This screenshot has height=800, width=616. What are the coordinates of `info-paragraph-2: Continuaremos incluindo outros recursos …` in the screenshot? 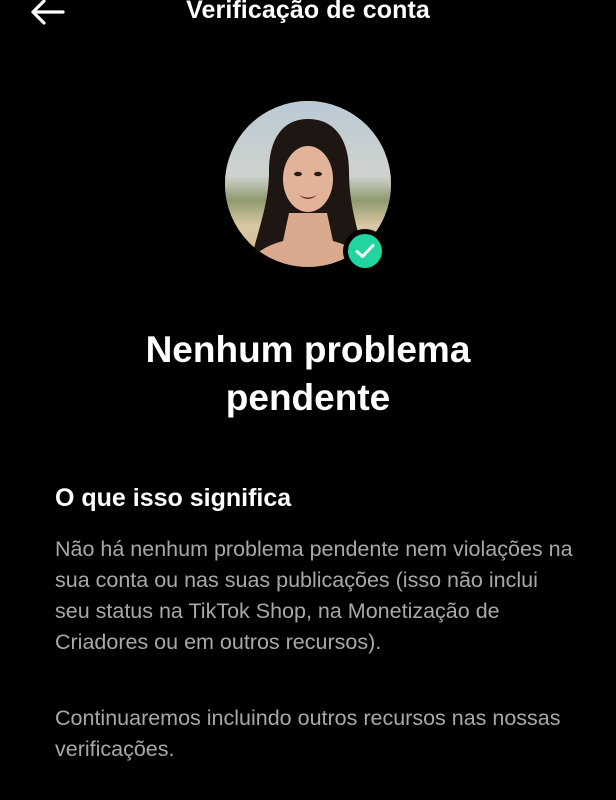 It's located at (308, 733).